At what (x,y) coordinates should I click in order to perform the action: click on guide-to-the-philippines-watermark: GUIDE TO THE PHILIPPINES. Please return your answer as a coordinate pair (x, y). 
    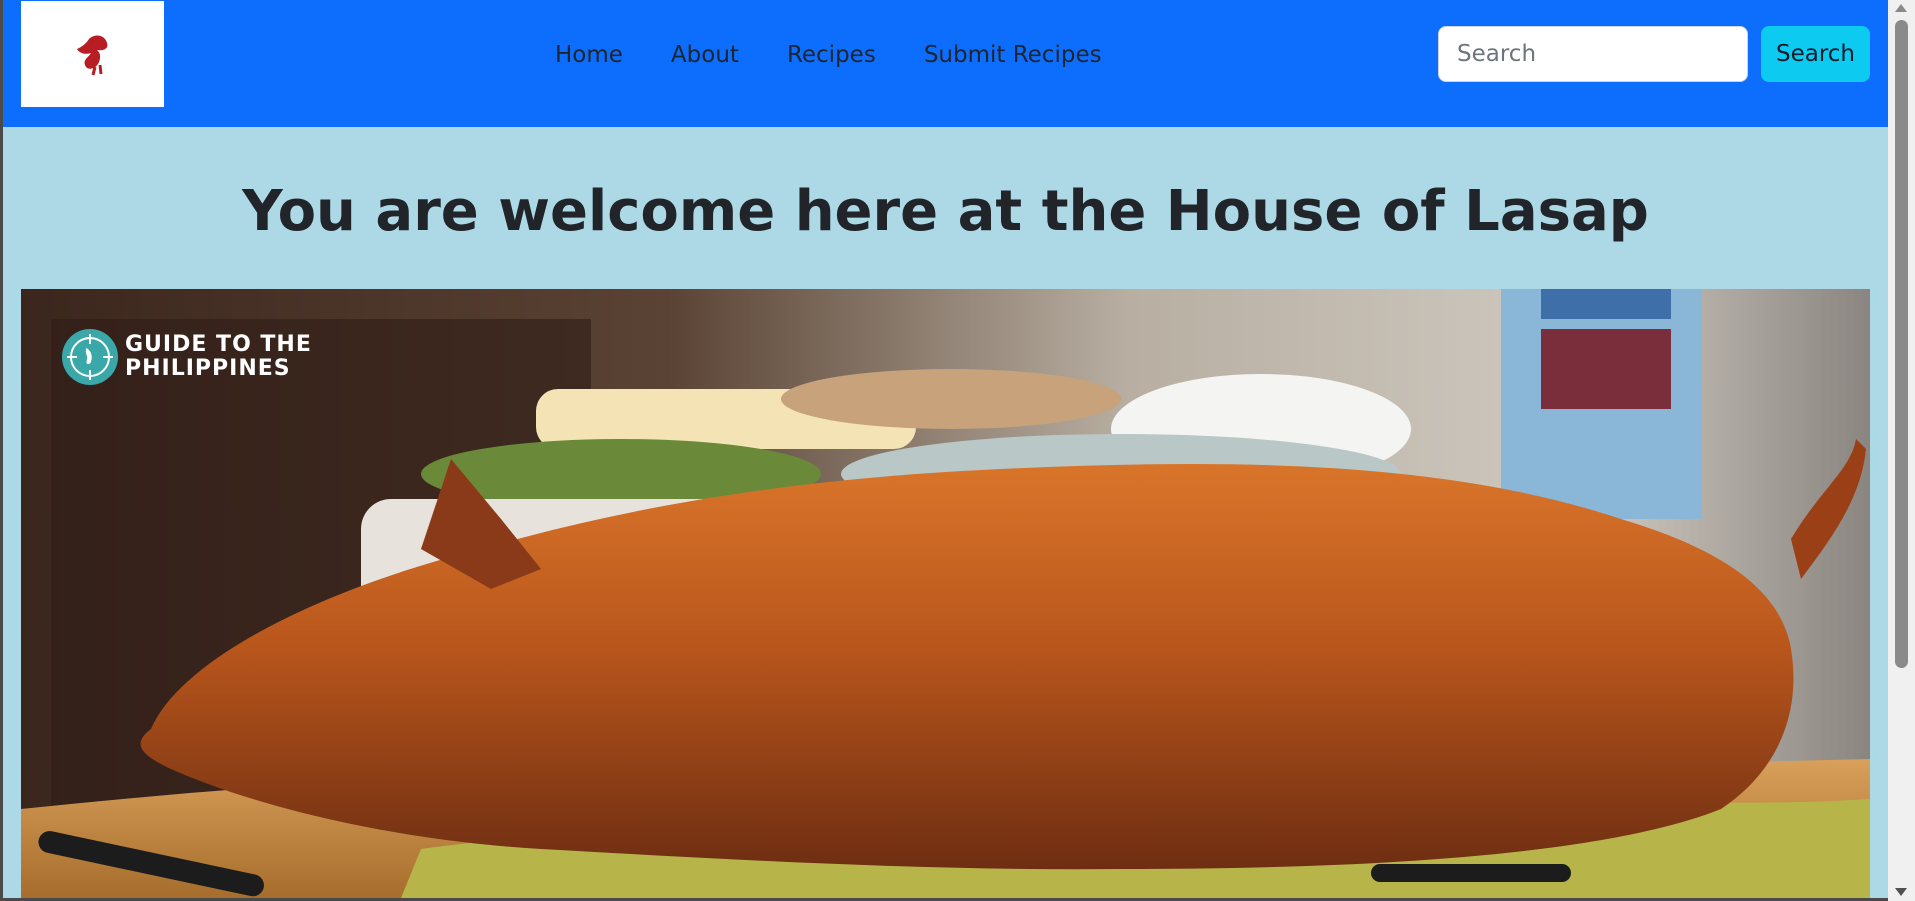
    Looking at the image, I should click on (186, 357).